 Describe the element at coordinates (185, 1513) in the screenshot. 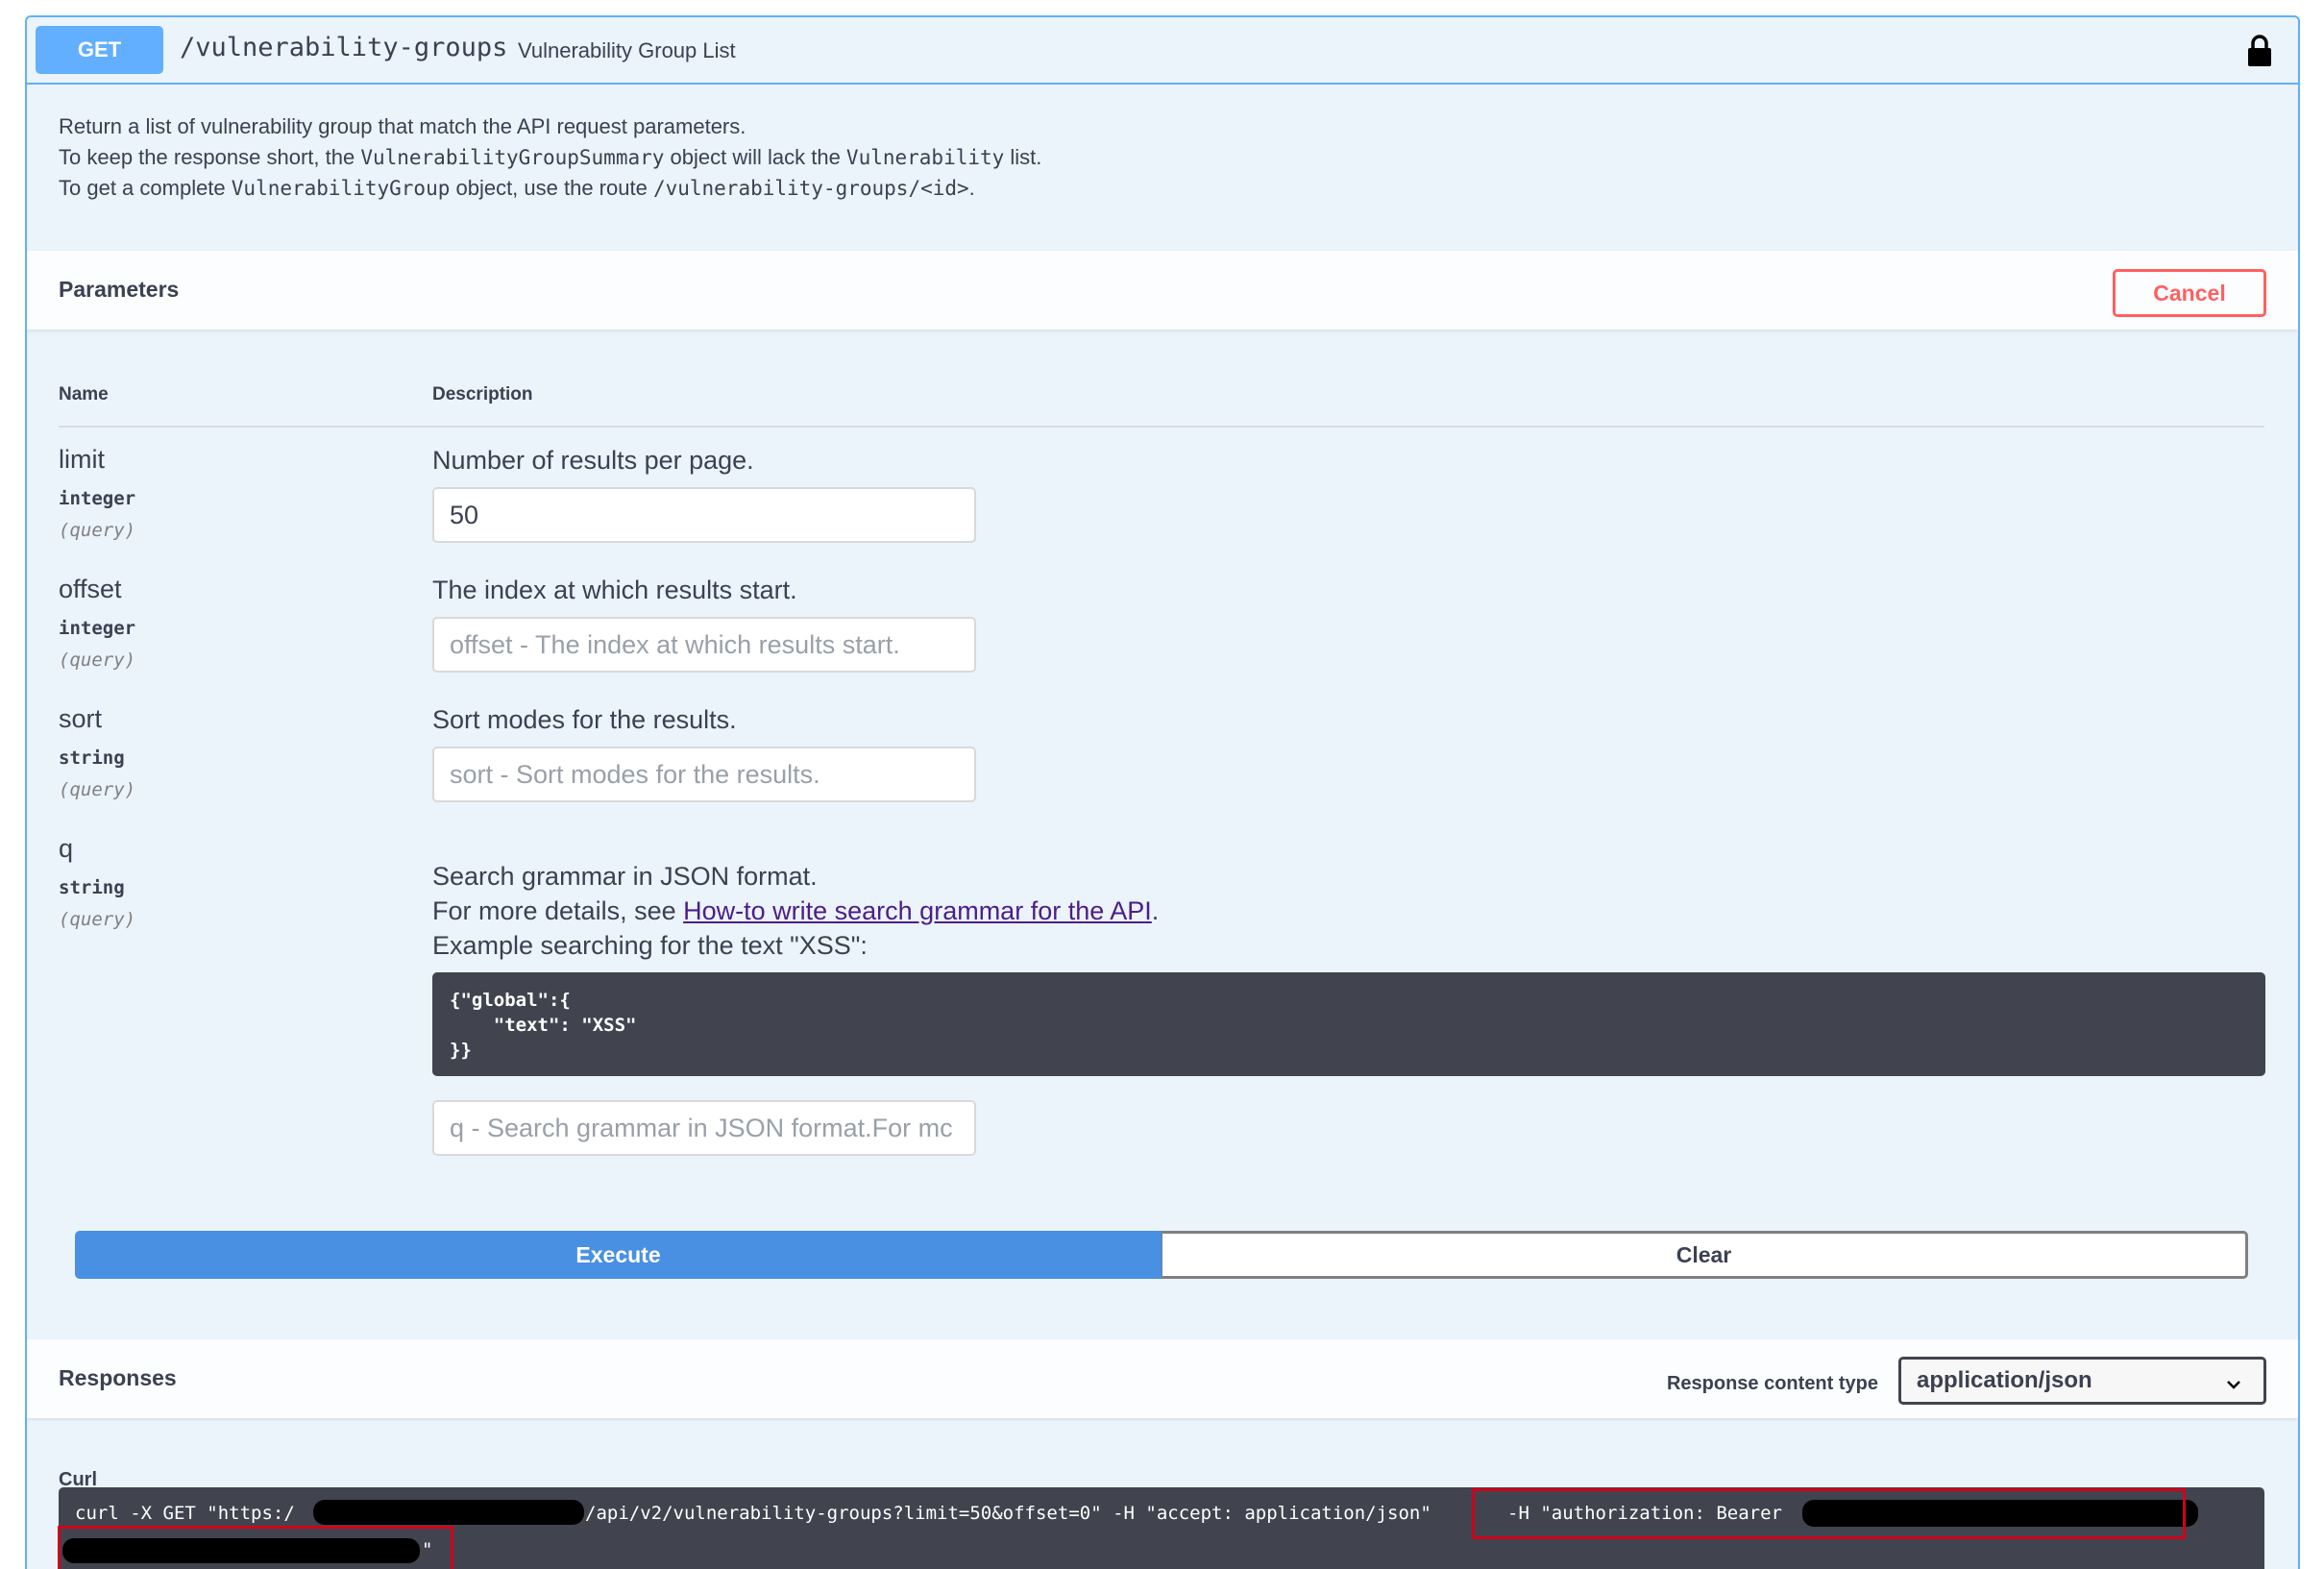

I see `curl-segment-1: curl -X GET "https:/` at that location.